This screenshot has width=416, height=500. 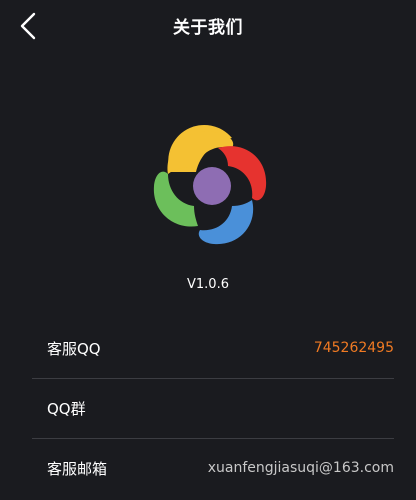 What do you see at coordinates (208, 348) in the screenshot?
I see `row-customer-qq: 客服QQ 745262495` at bounding box center [208, 348].